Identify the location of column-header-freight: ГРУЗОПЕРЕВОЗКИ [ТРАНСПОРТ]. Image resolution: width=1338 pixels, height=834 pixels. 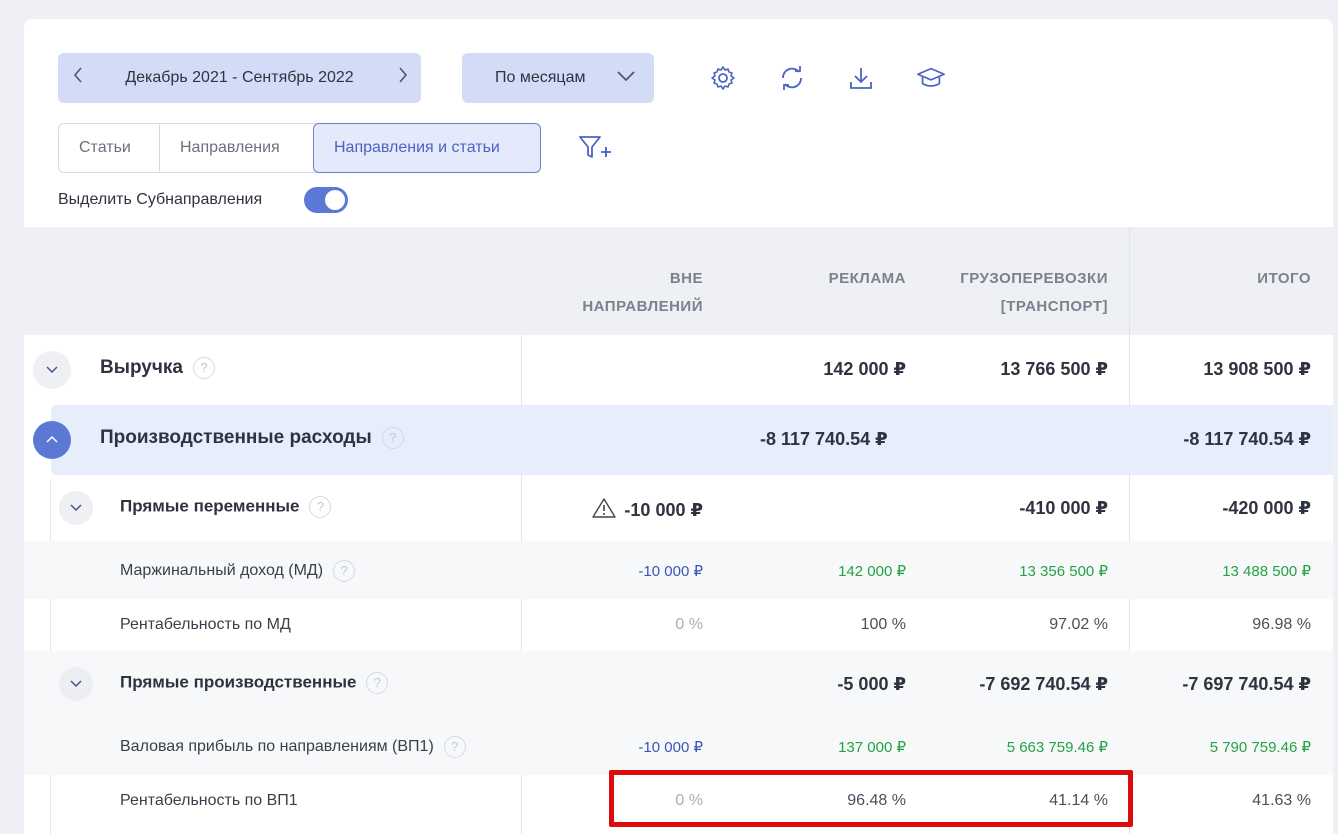
(1034, 292).